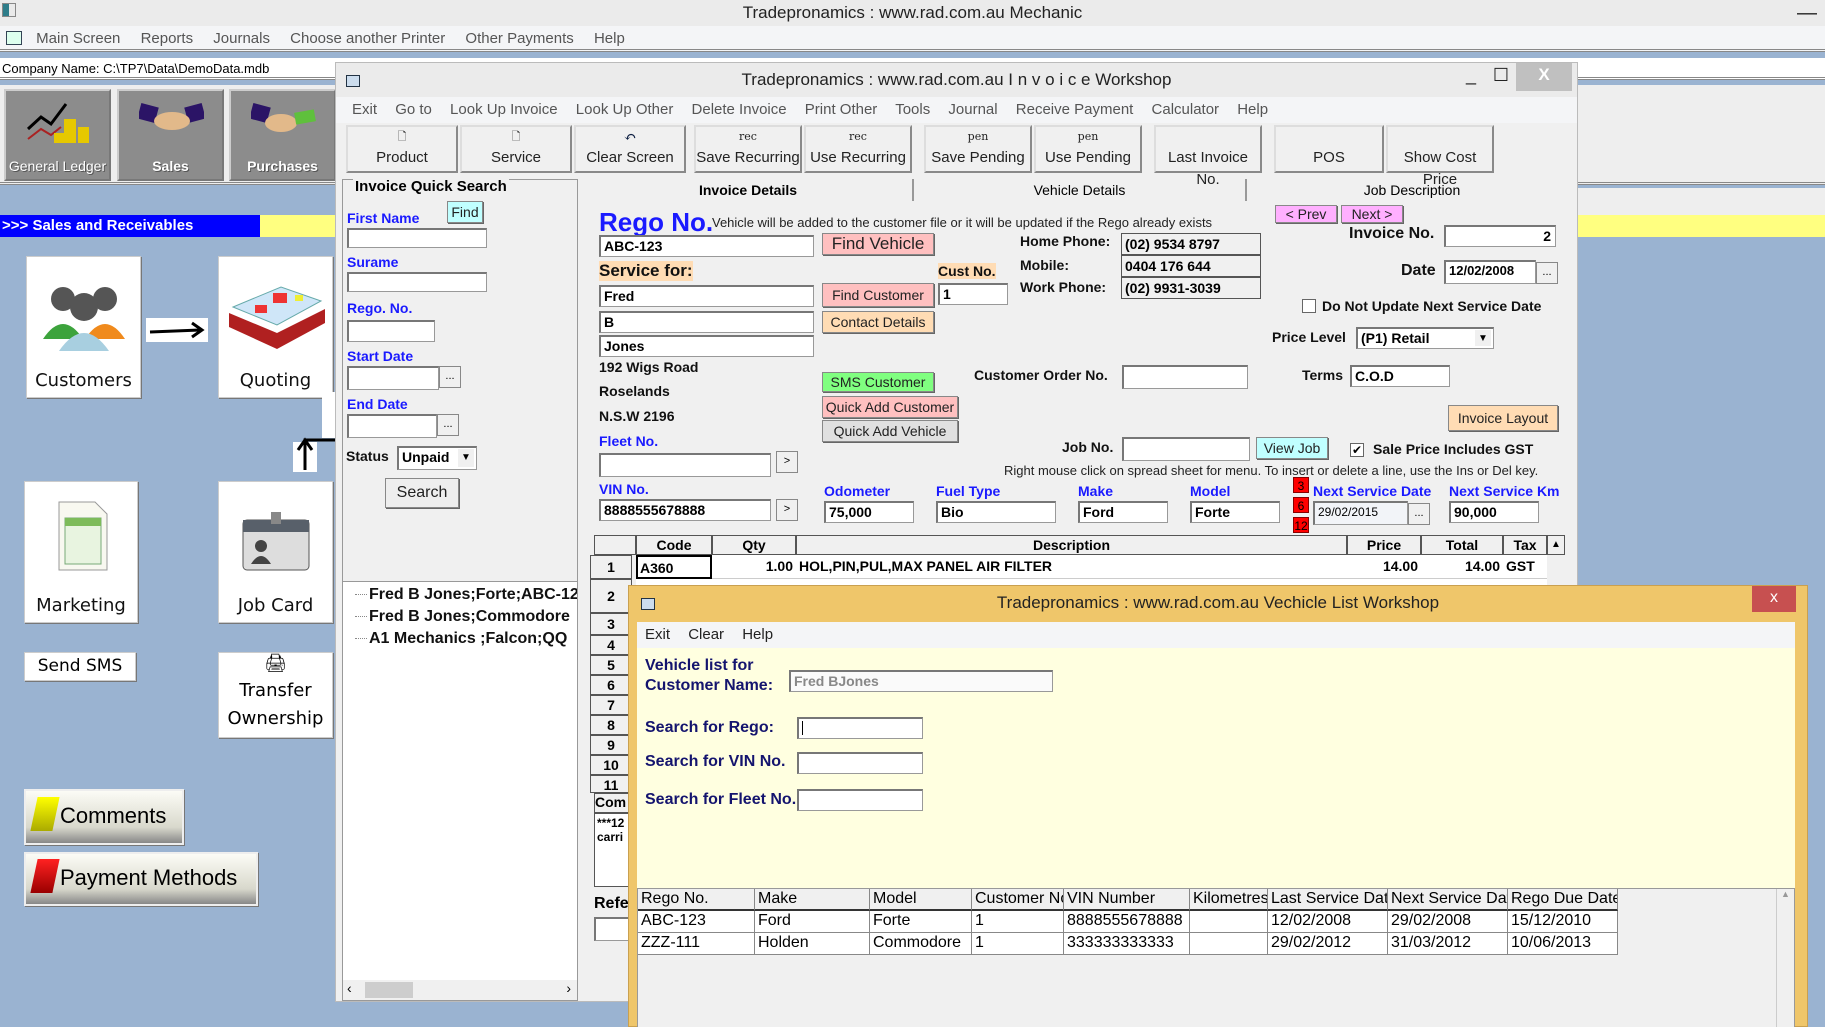  I want to click on column-header-last-service: Last Service Date, so click(1328, 900).